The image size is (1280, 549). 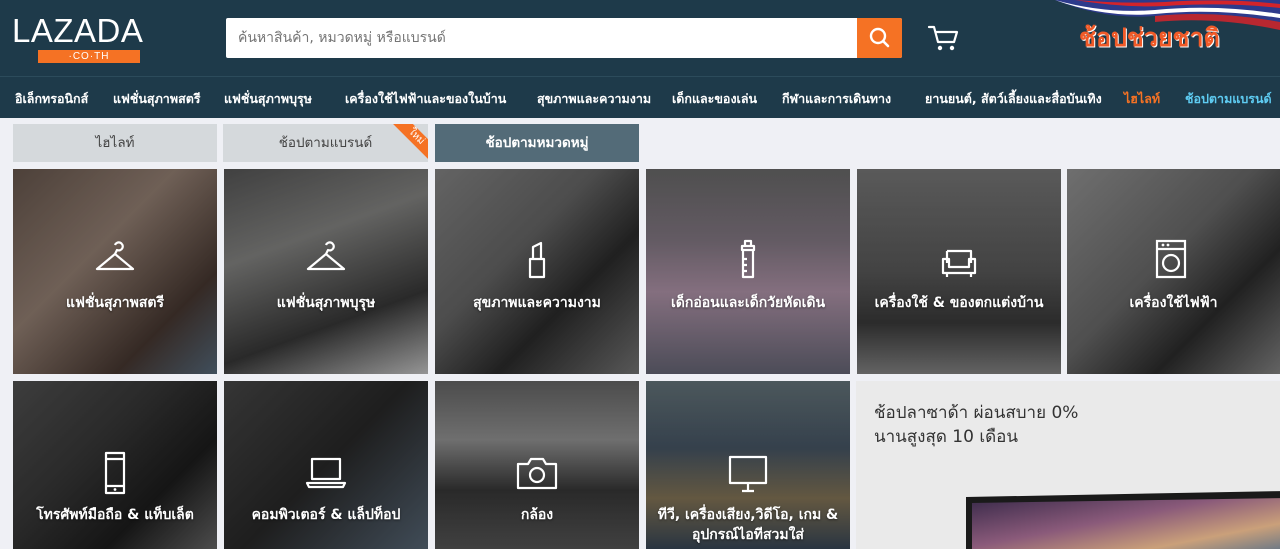 I want to click on shop-promo-banner: ช้อปช่วยชาติ, so click(x=1162, y=29).